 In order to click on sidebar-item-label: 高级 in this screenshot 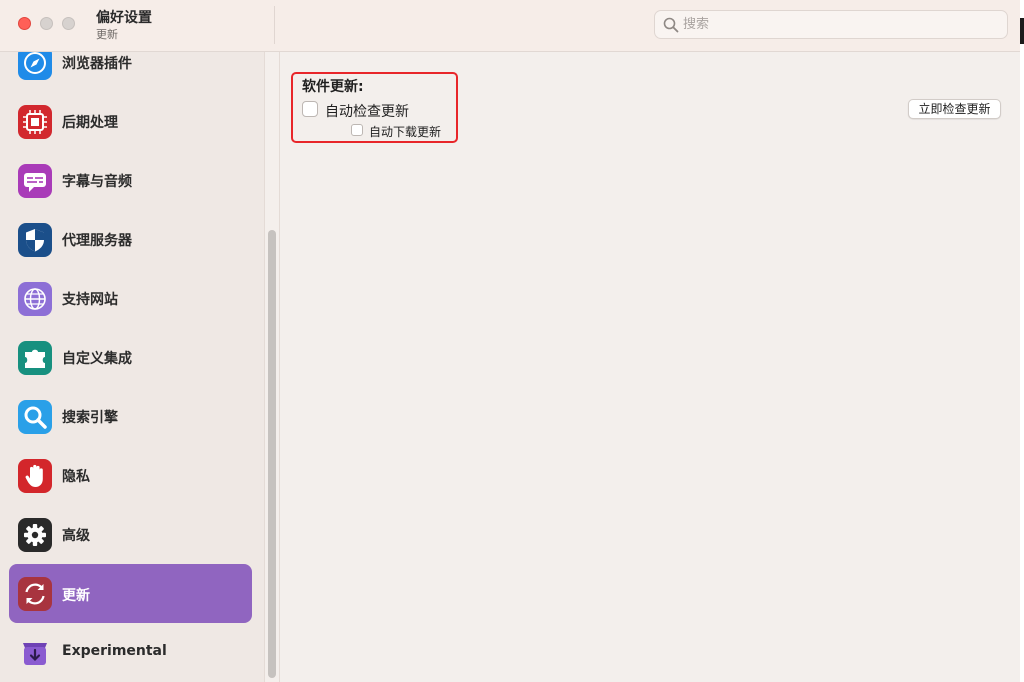, I will do `click(76, 536)`.